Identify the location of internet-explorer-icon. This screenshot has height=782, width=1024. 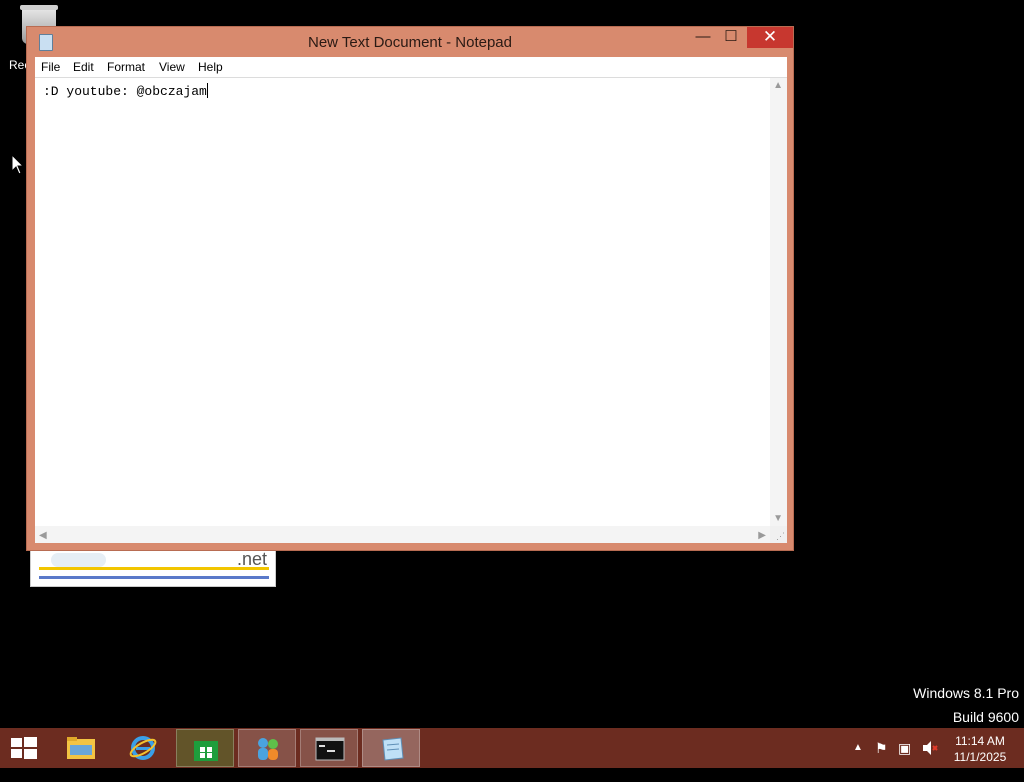
(143, 748).